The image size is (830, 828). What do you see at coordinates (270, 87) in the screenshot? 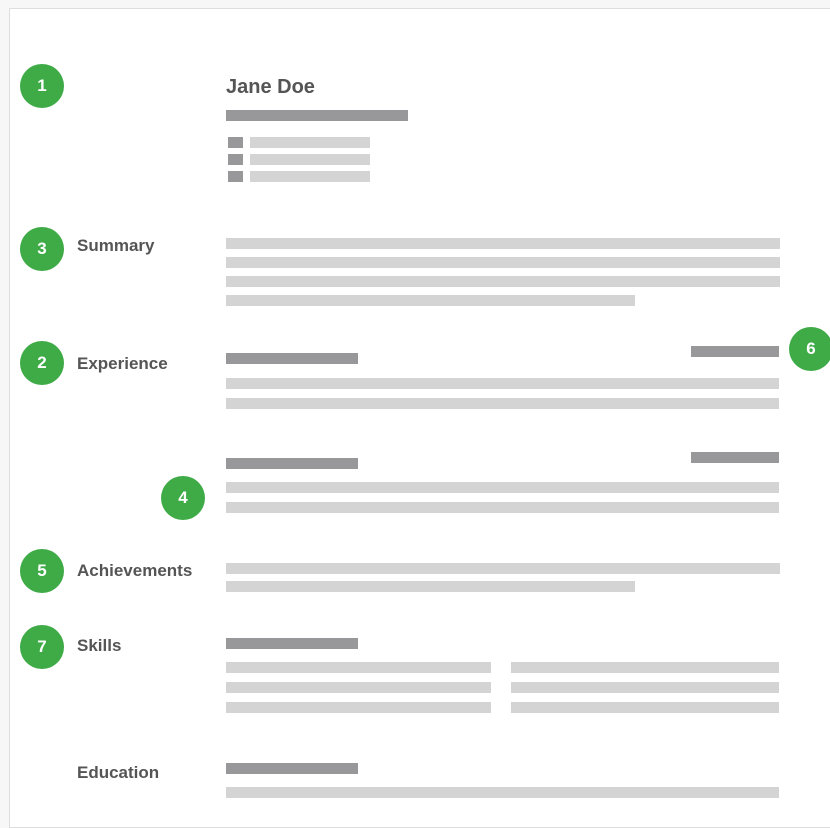
I see `resume-name: Jane Doe` at bounding box center [270, 87].